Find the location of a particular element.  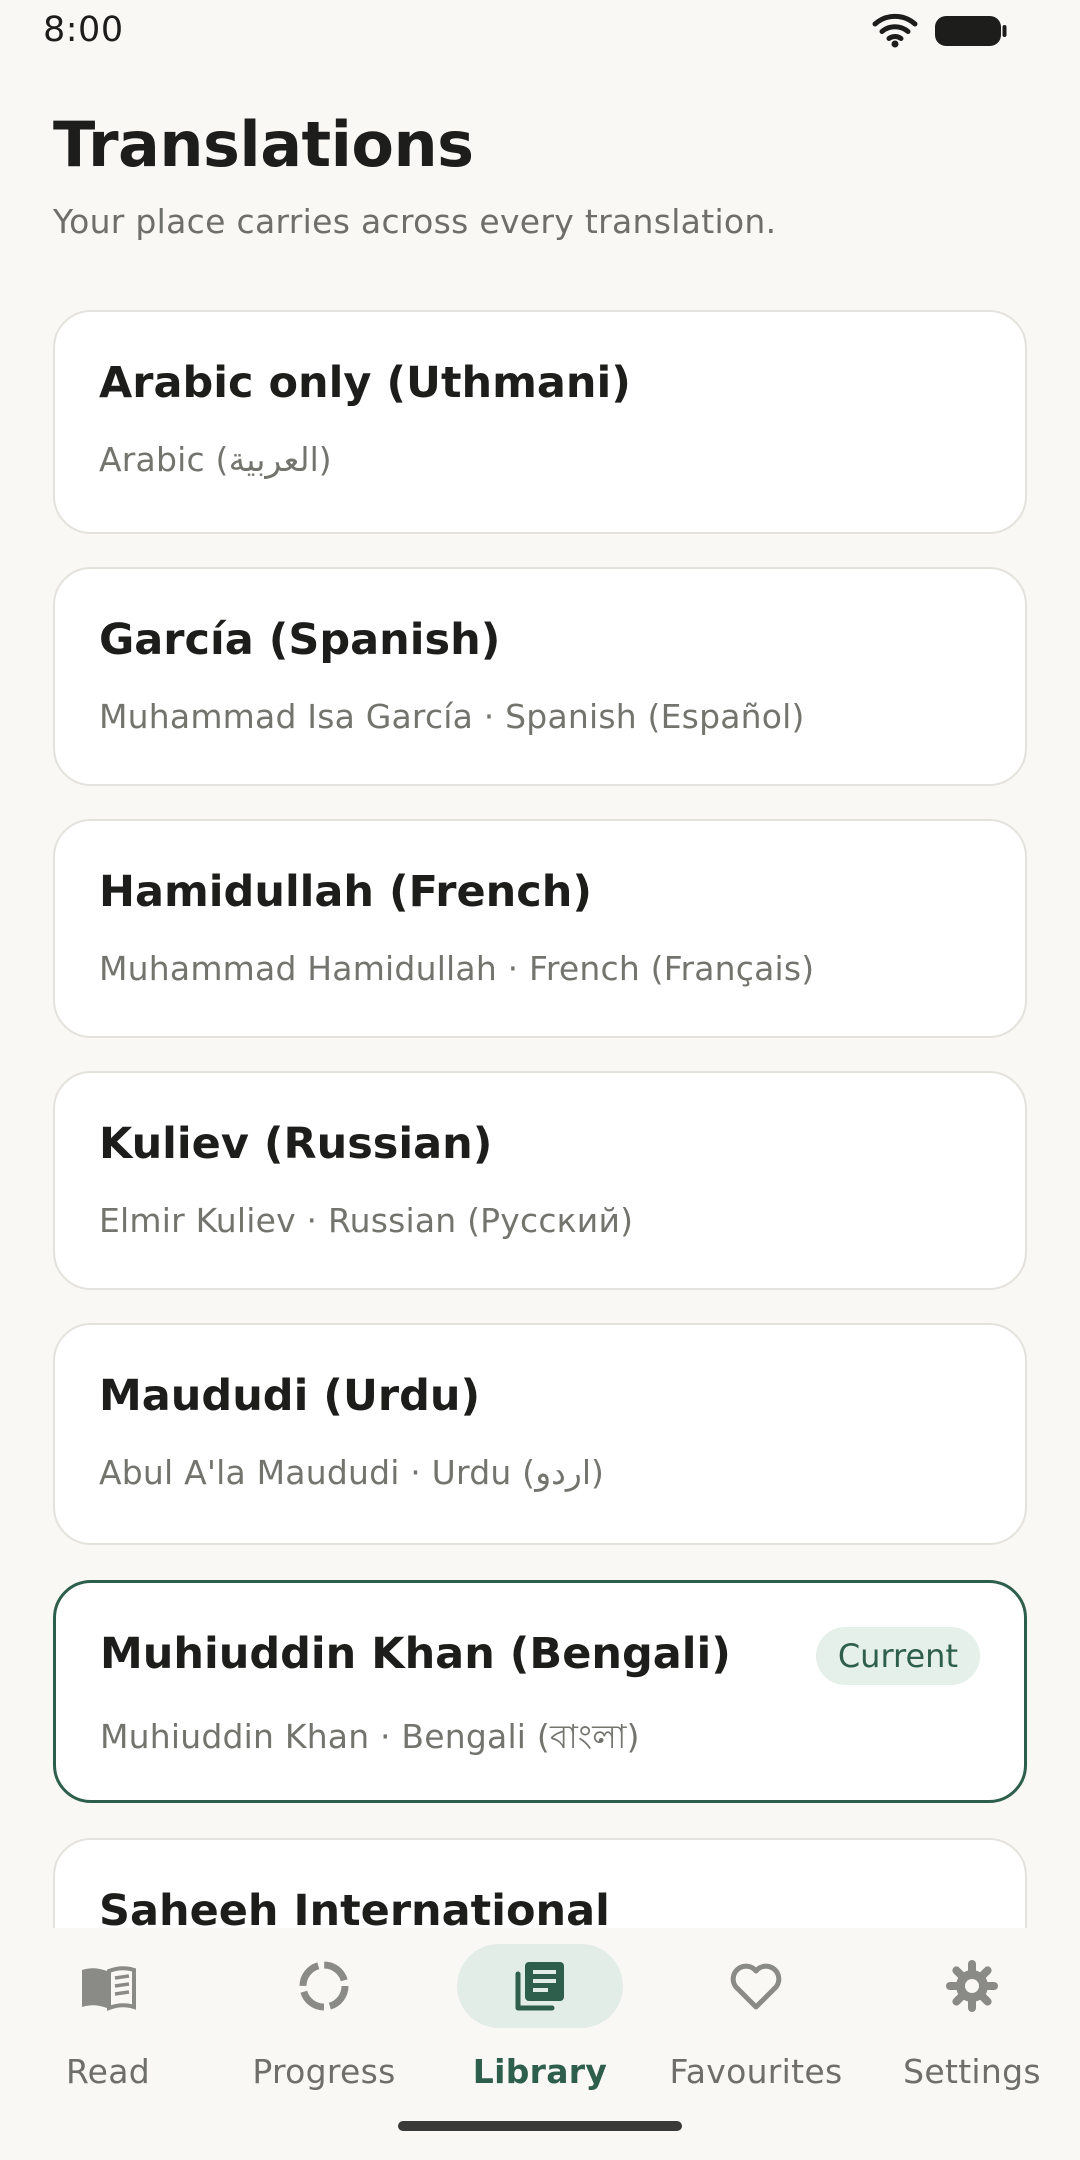

gear-icon is located at coordinates (972, 1986).